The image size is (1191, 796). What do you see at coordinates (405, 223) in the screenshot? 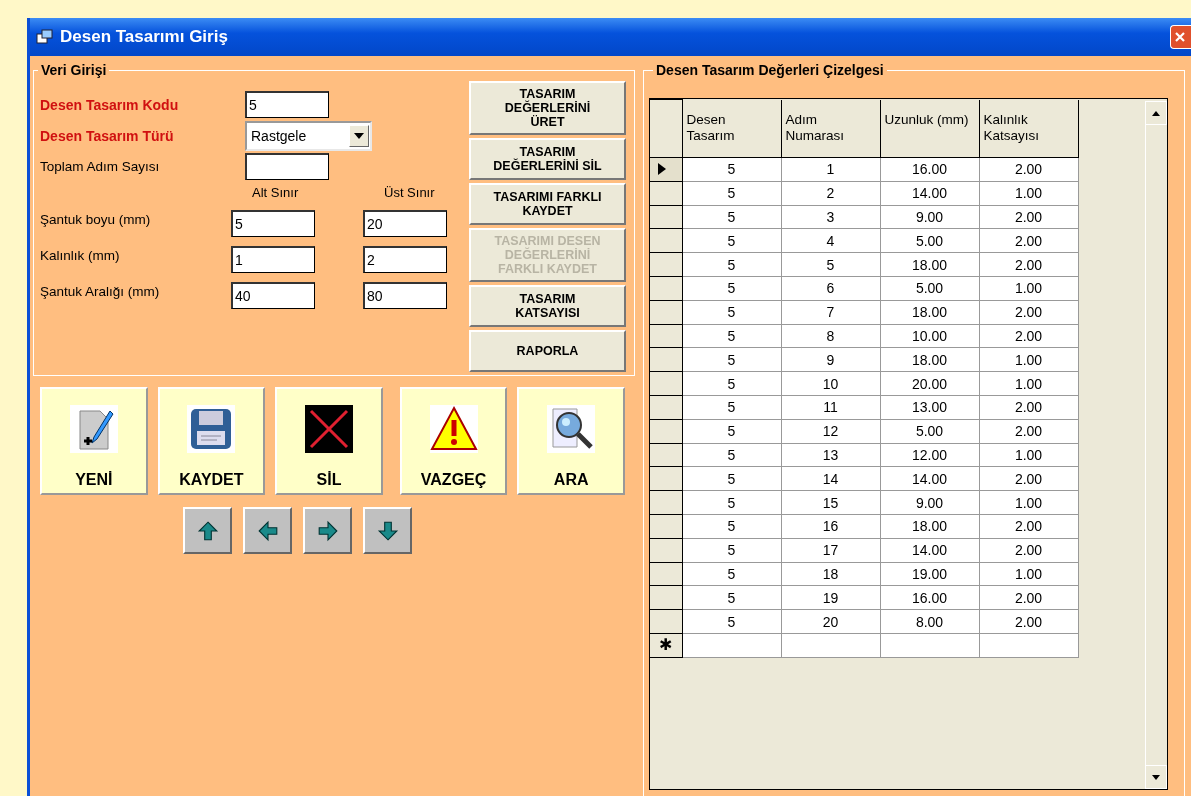
I see `max-field: 20` at bounding box center [405, 223].